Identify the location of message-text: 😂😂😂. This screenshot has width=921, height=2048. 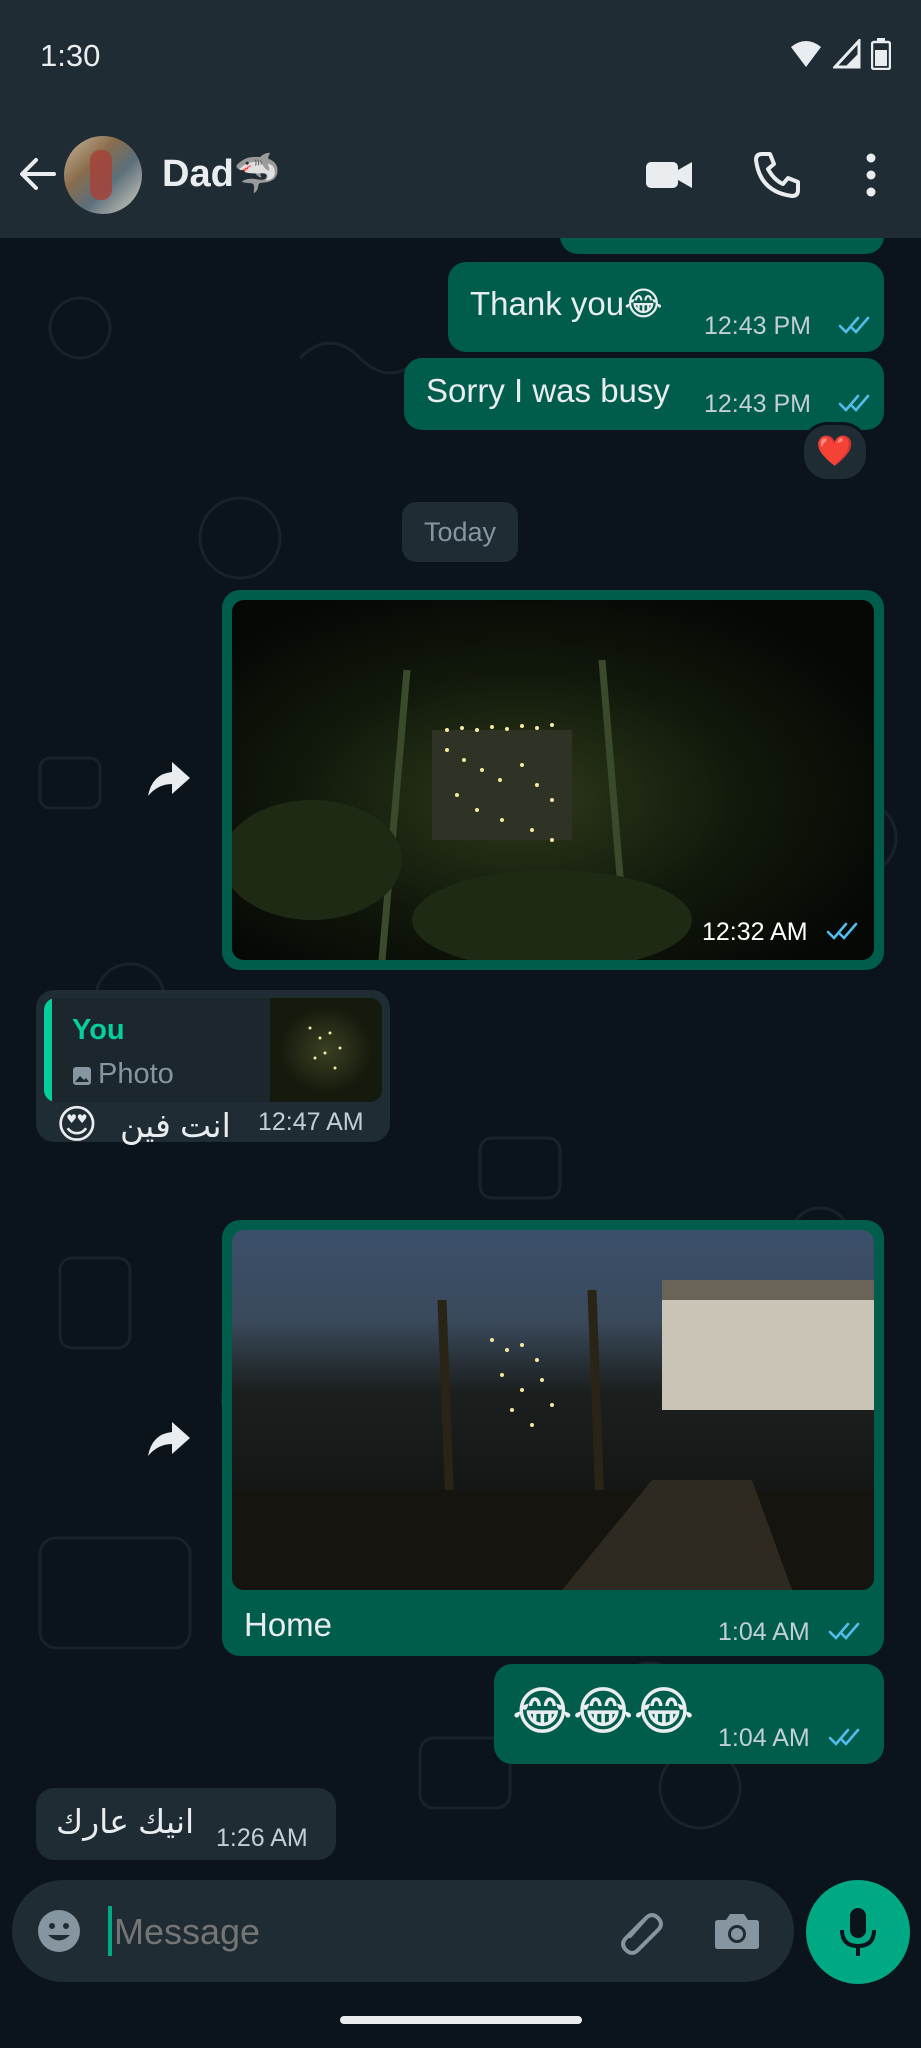
(603, 1712).